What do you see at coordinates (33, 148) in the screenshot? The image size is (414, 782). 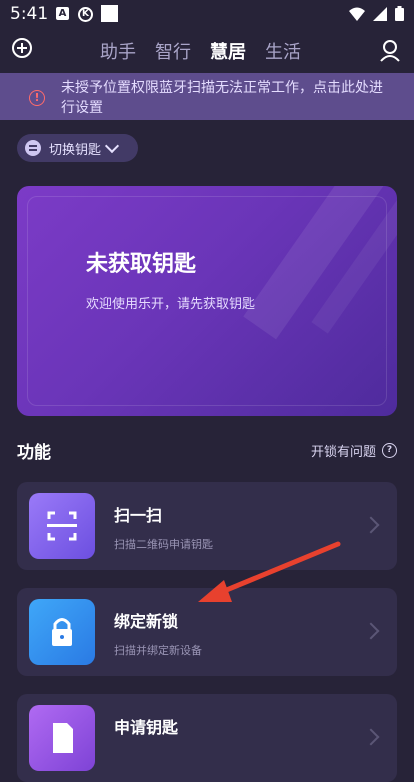 I see `switch-icon` at bounding box center [33, 148].